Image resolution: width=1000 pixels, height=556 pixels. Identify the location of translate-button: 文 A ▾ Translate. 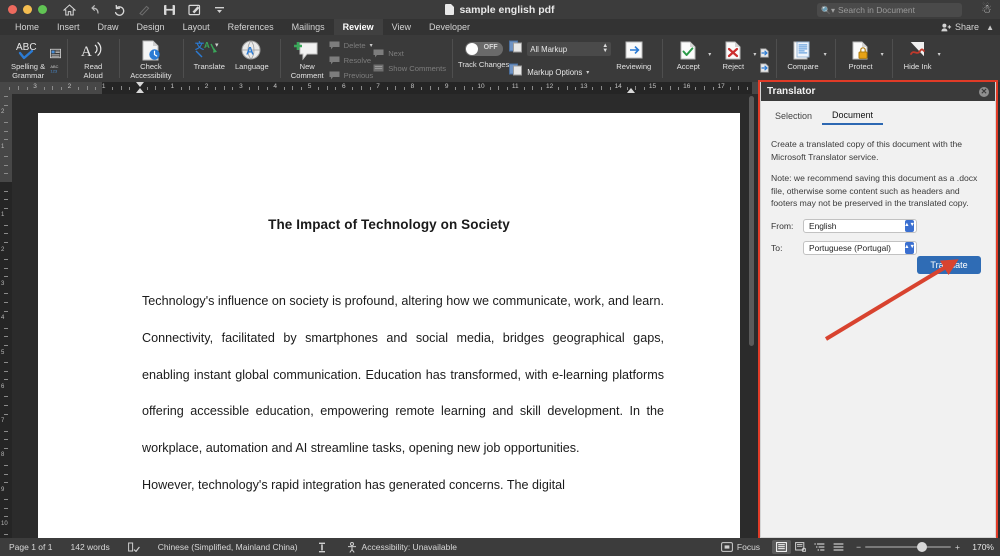
(209, 59).